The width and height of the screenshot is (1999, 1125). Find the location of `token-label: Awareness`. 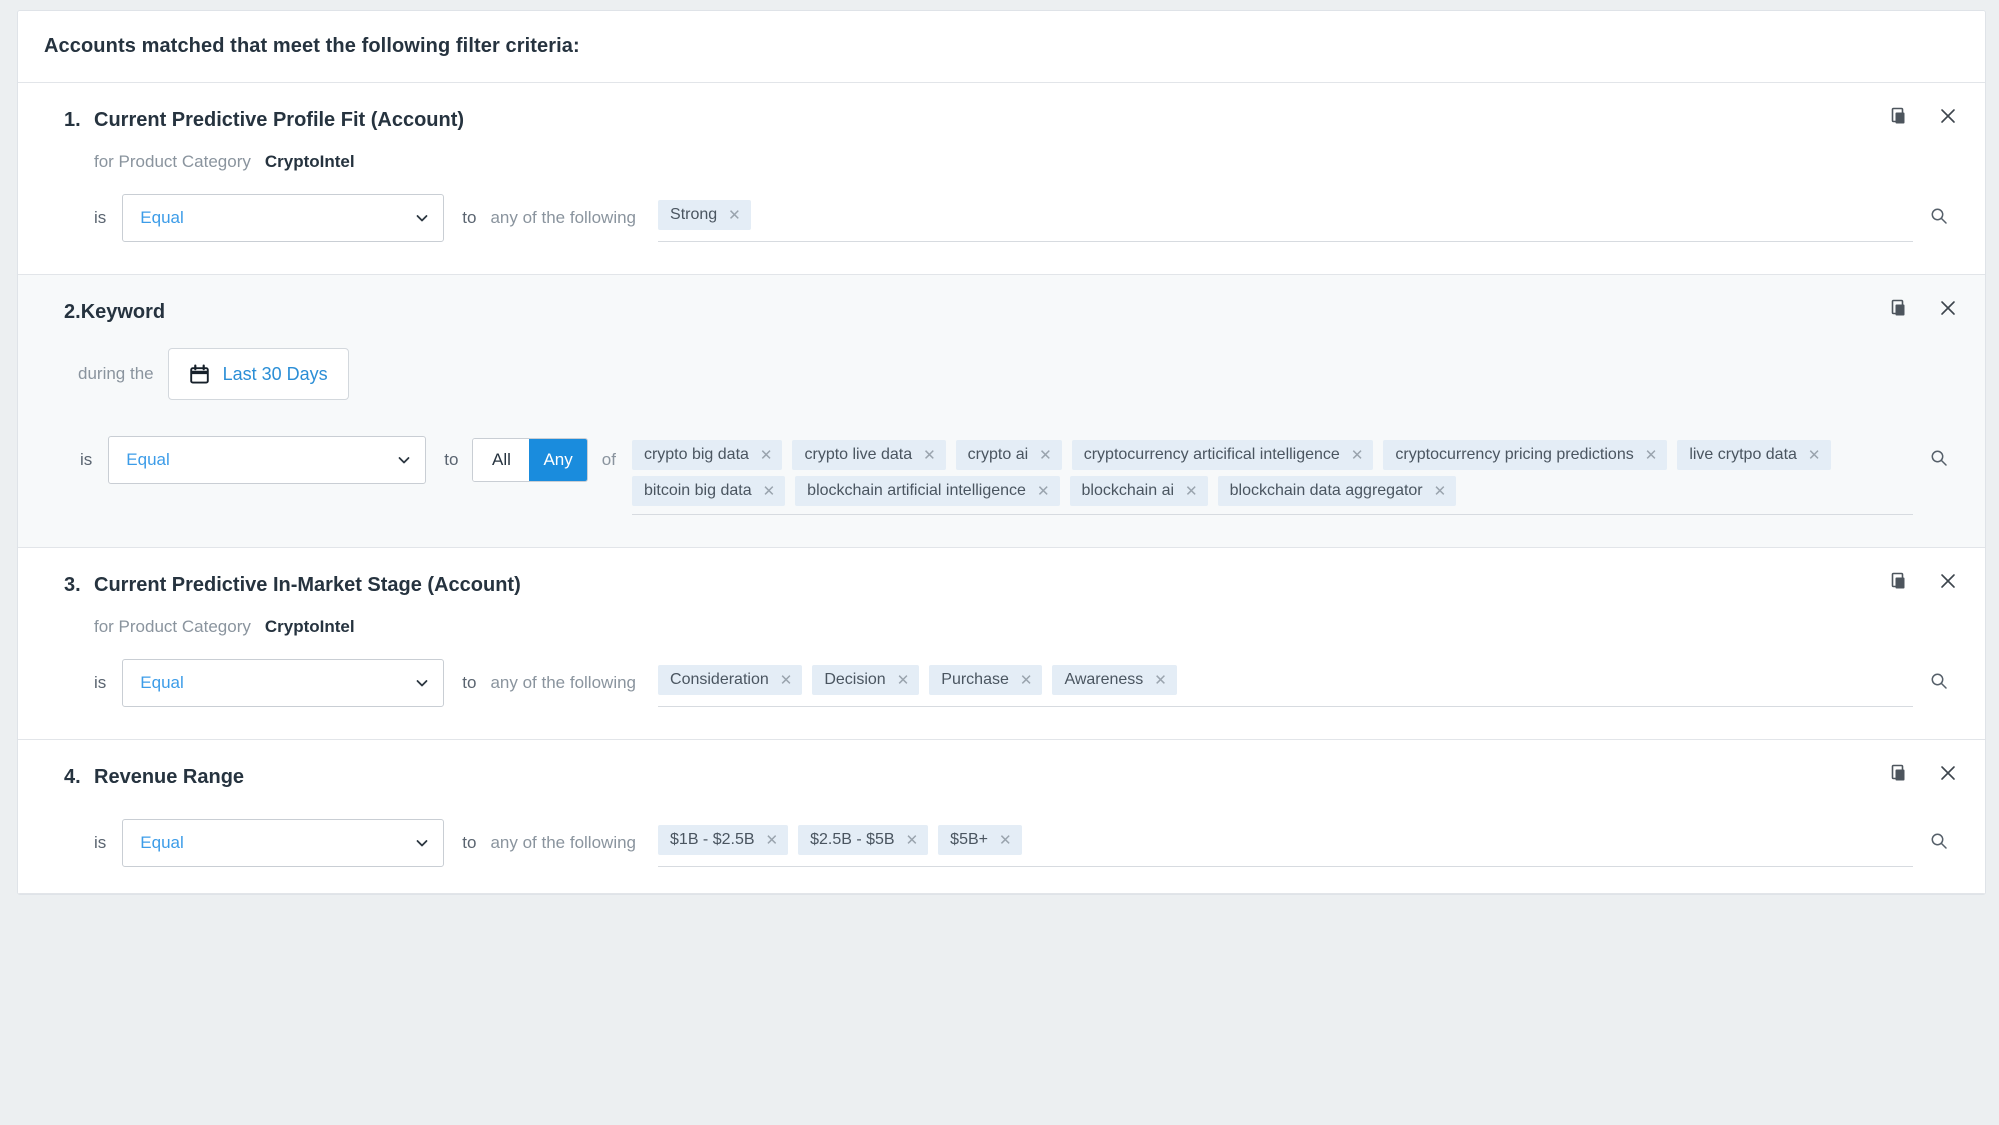

token-label: Awareness is located at coordinates (1104, 679).